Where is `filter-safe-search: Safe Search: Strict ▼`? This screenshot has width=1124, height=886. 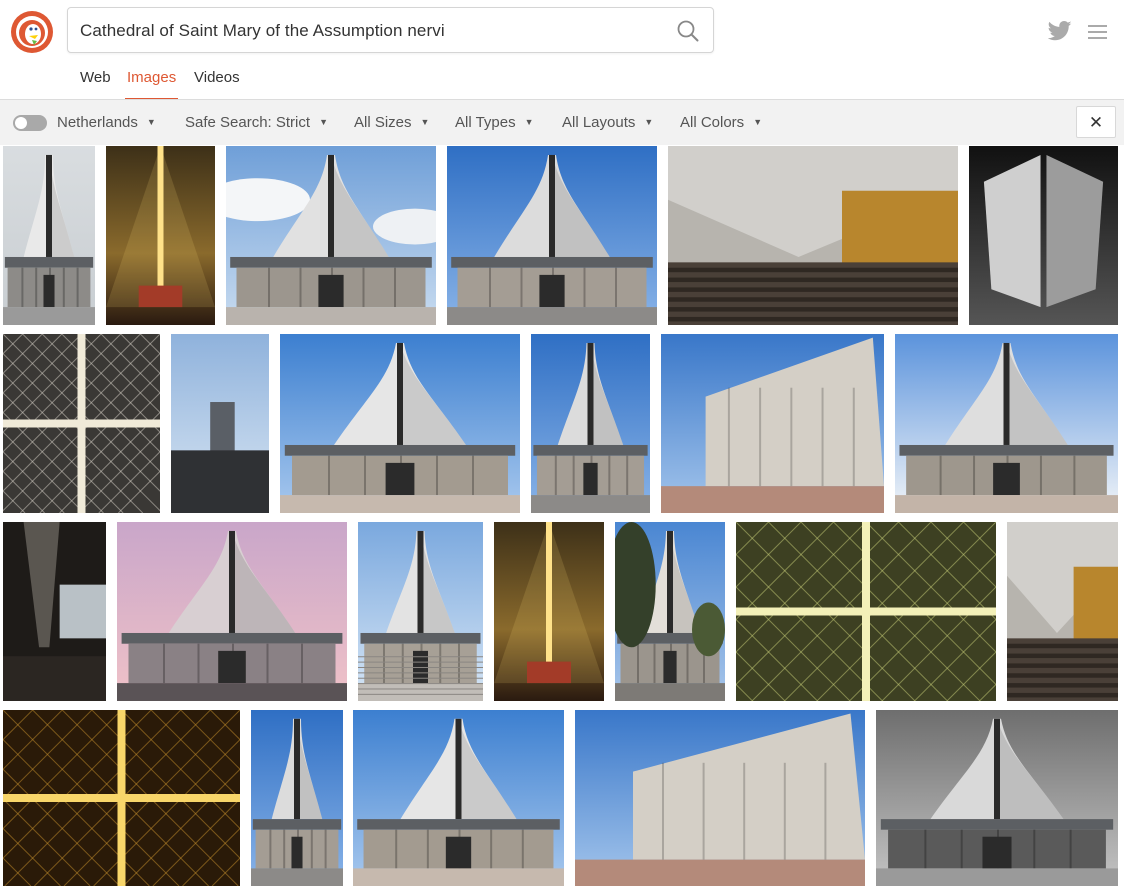 filter-safe-search: Safe Search: Strict ▼ is located at coordinates (256, 122).